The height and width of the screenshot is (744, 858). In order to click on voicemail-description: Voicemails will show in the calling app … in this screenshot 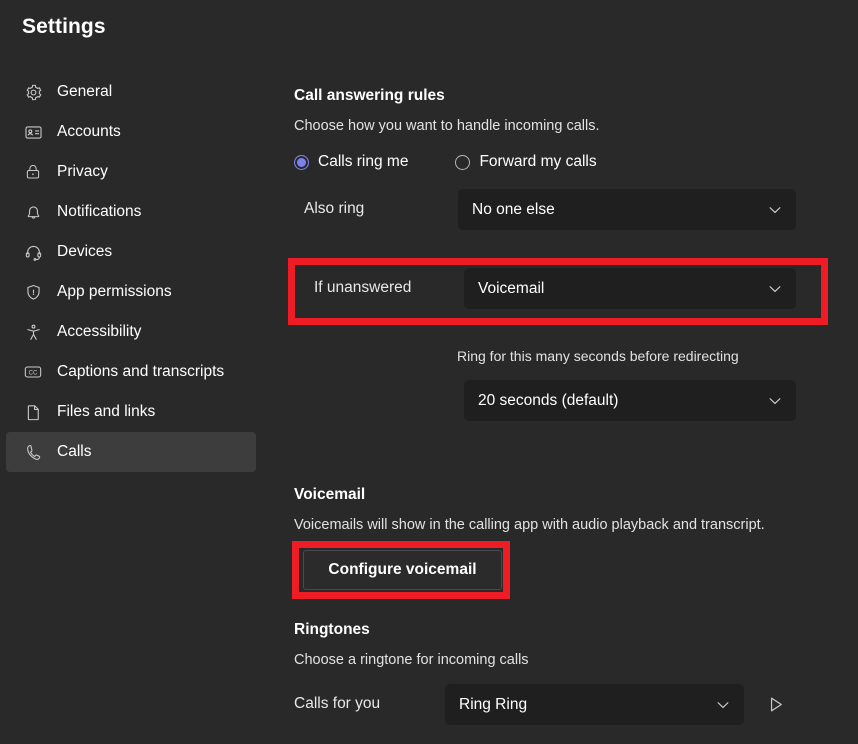, I will do `click(529, 525)`.